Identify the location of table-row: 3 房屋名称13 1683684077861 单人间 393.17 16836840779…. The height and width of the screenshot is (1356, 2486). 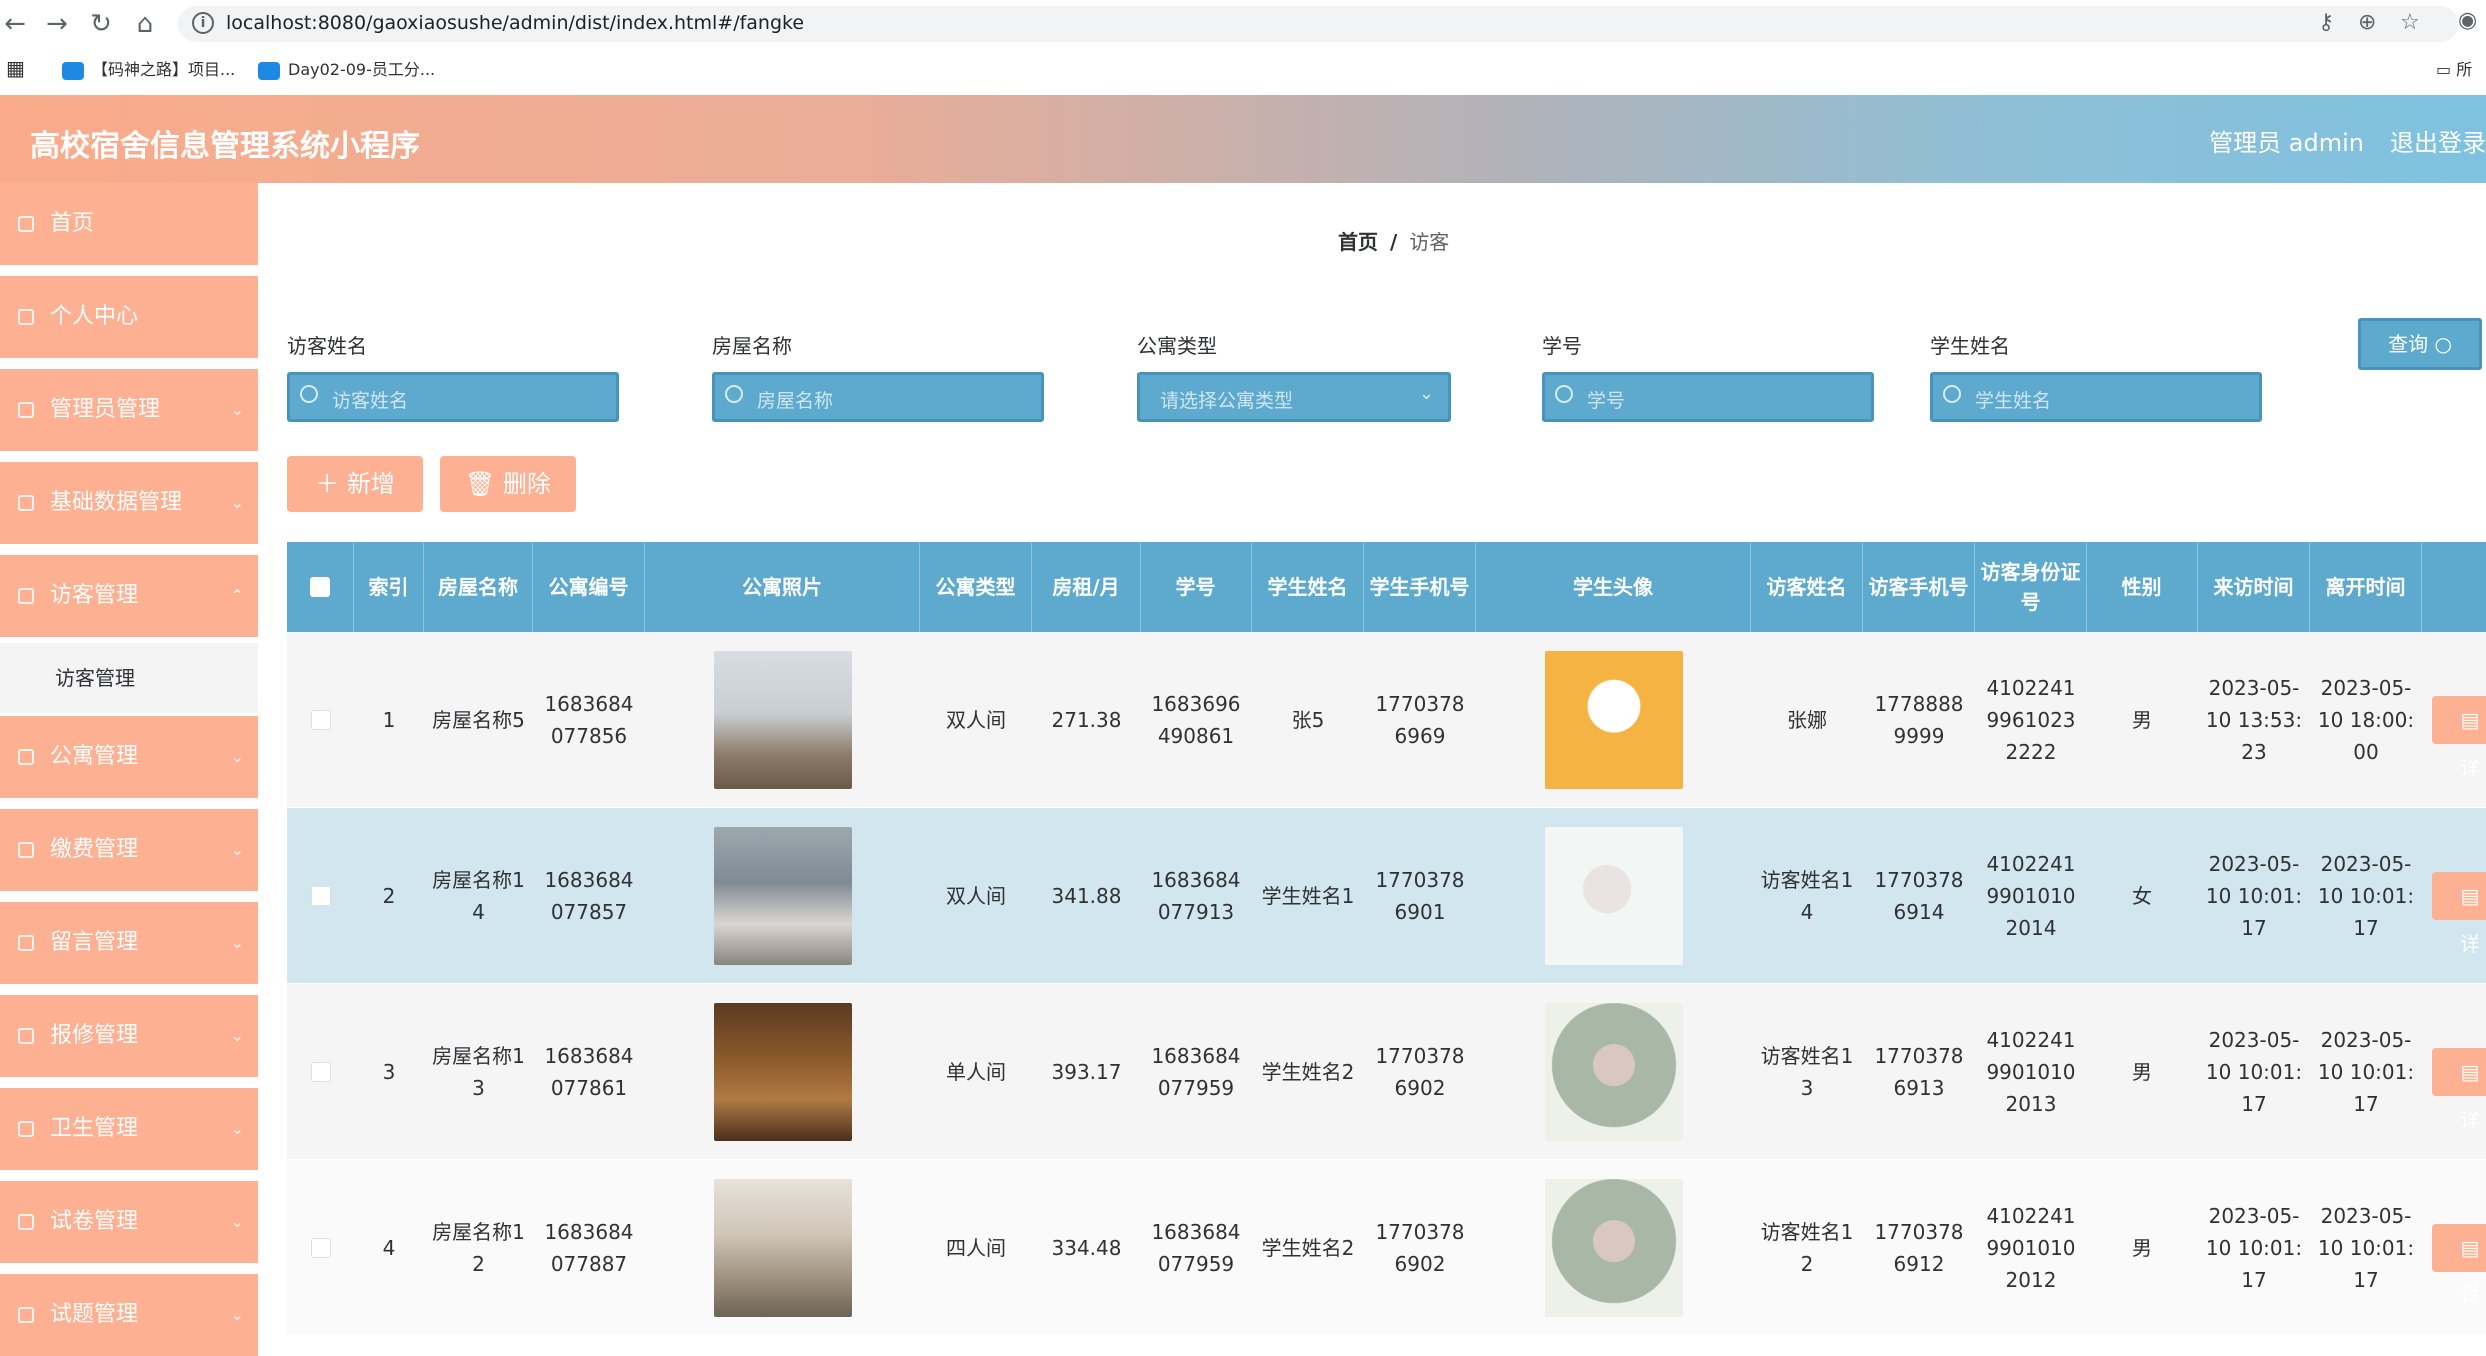
(1386, 1071).